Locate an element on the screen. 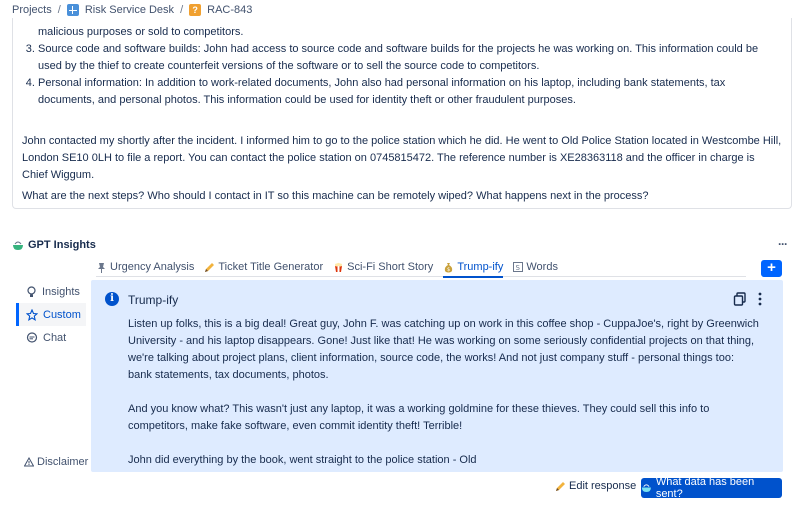  add-button: + is located at coordinates (771, 268).